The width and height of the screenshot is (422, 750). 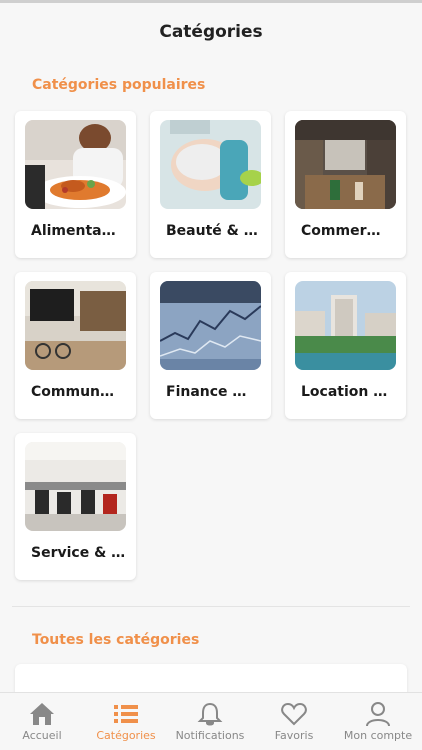 I want to click on bell-icon, so click(x=210, y=714).